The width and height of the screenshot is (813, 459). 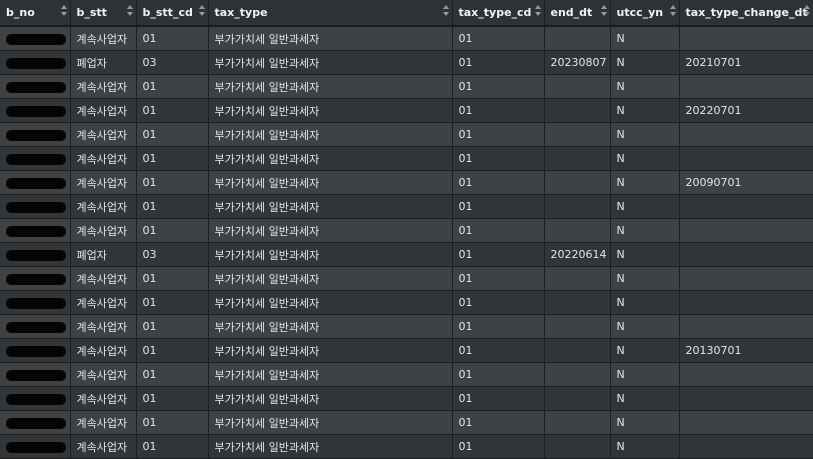 I want to click on cell-end-dt: 20230807, so click(x=577, y=62).